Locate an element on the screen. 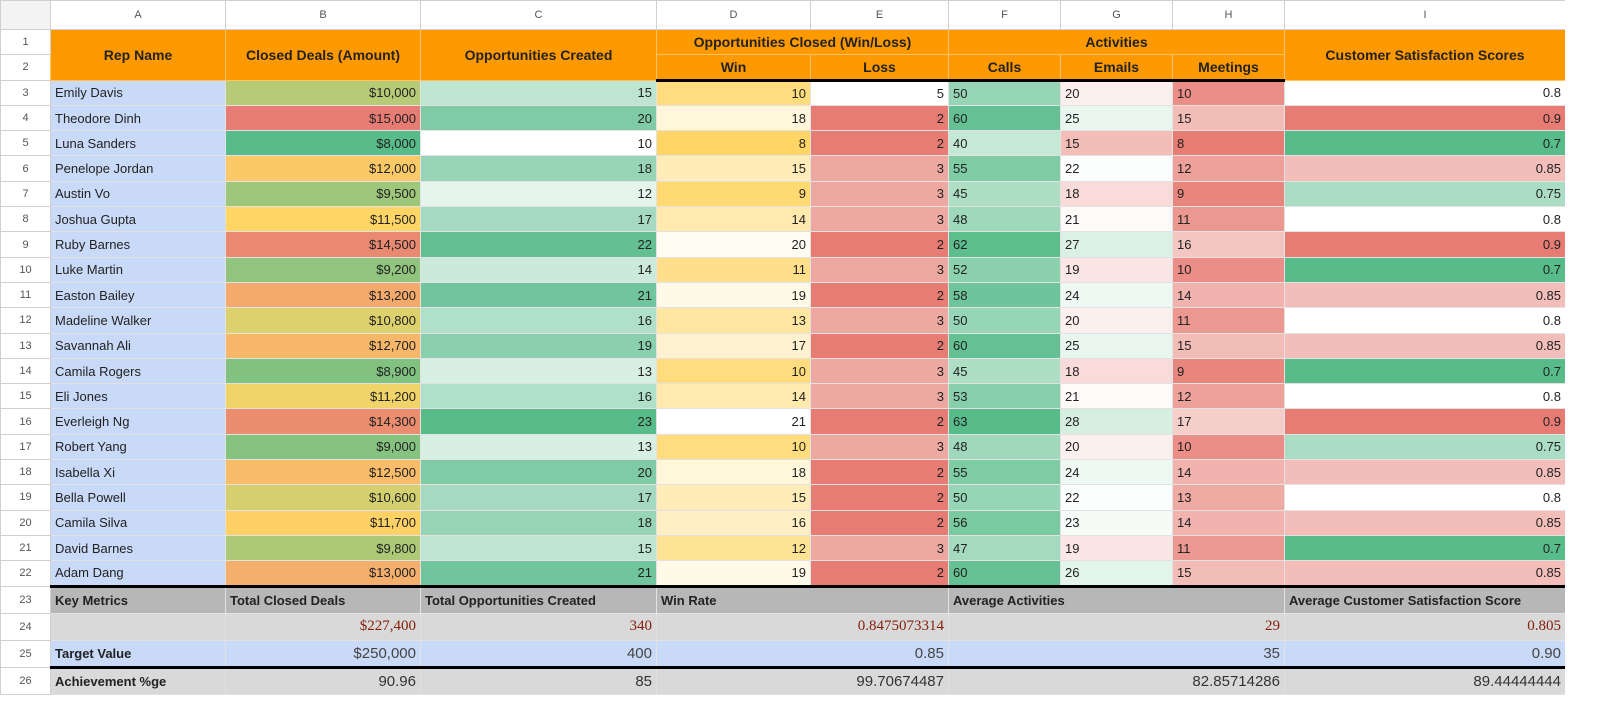 This screenshot has width=1600, height=710. average-activities-label: Average Activities is located at coordinates (1116, 599).